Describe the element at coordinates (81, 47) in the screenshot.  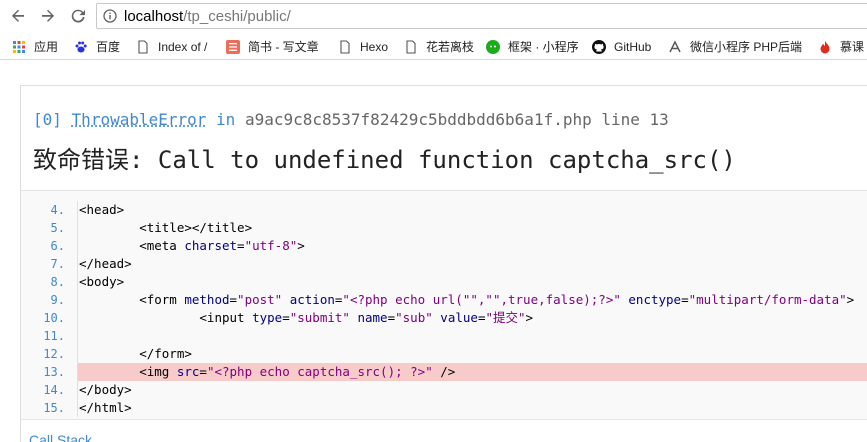
I see `baidu-paw-icon` at that location.